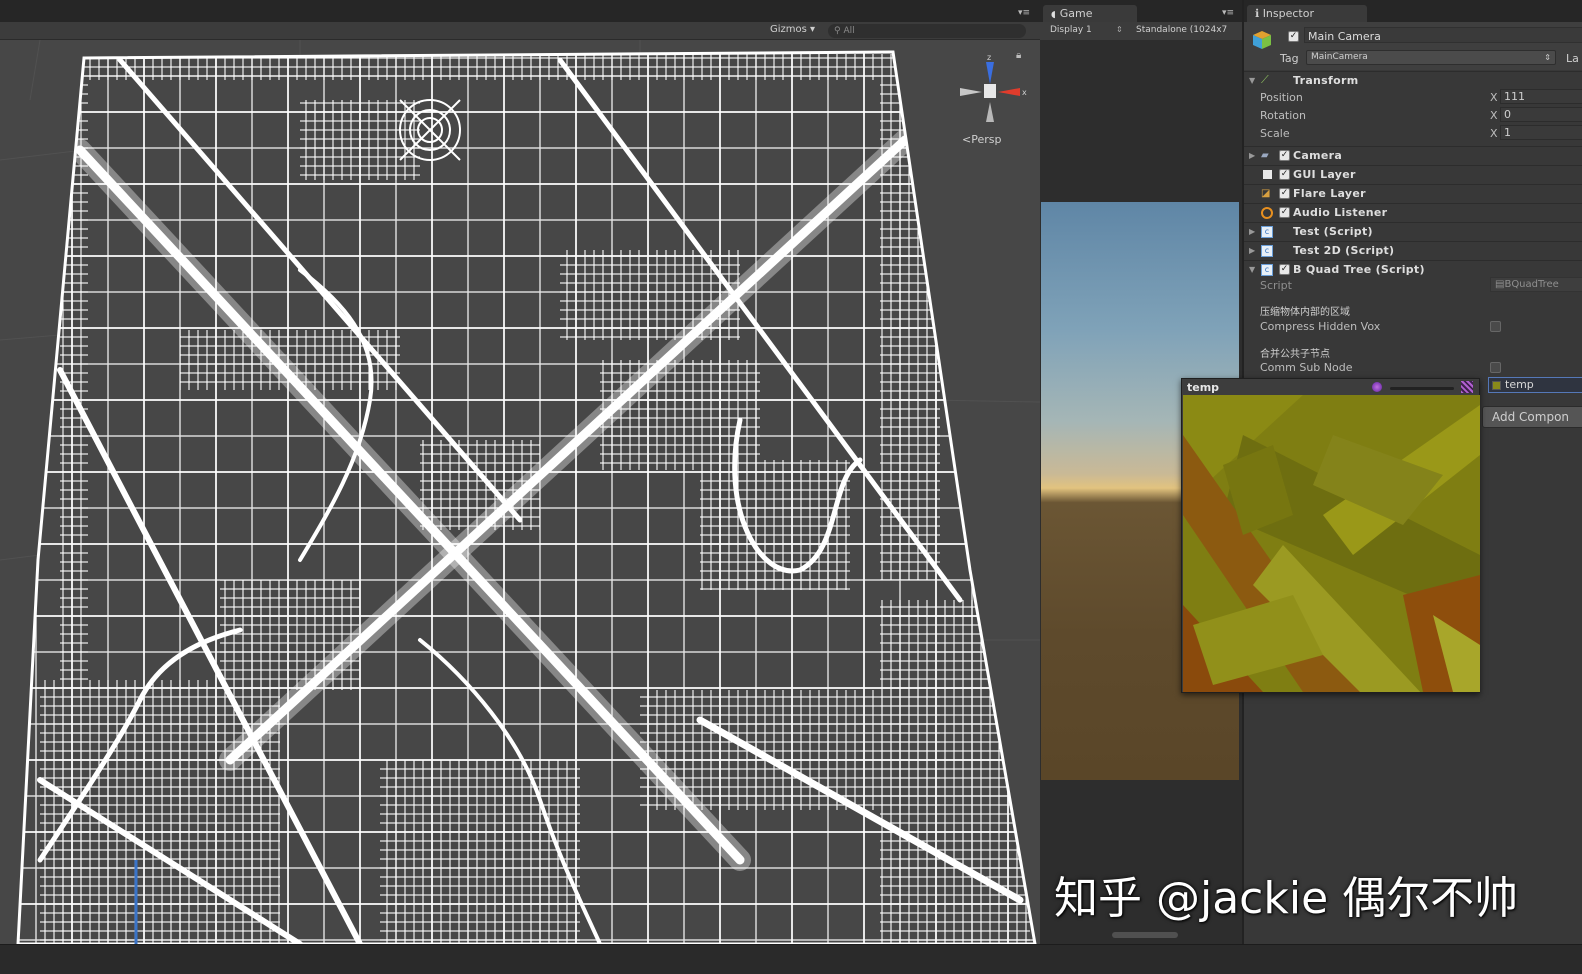 This screenshot has height=974, width=1582. What do you see at coordinates (1181, 30) in the screenshot?
I see `resolution-dropdown: Standalone (1024x7` at bounding box center [1181, 30].